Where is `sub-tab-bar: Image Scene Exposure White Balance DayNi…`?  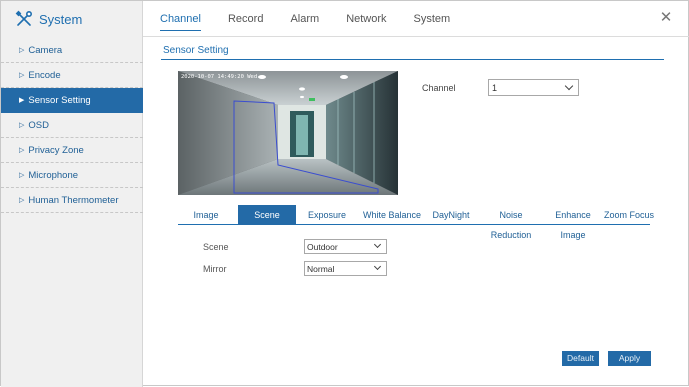 sub-tab-bar: Image Scene Exposure White Balance DayNi… is located at coordinates (416, 222).